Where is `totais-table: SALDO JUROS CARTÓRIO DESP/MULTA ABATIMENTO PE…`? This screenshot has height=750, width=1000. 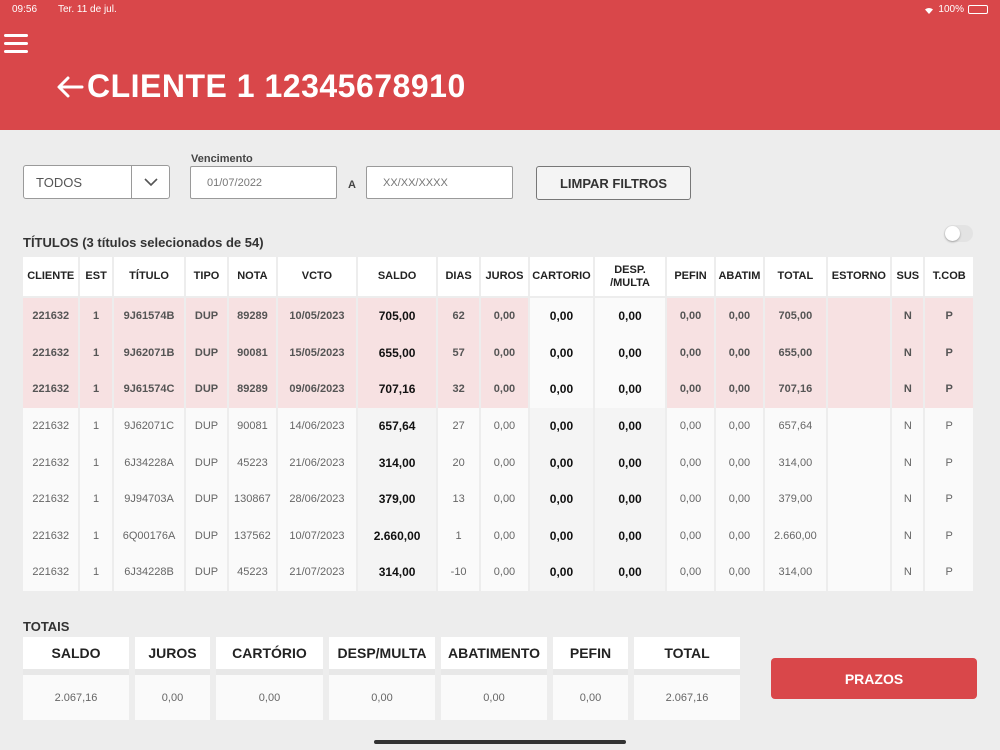 totais-table: SALDO JUROS CARTÓRIO DESP/MULTA ABATIMENTO PE… is located at coordinates (381, 678).